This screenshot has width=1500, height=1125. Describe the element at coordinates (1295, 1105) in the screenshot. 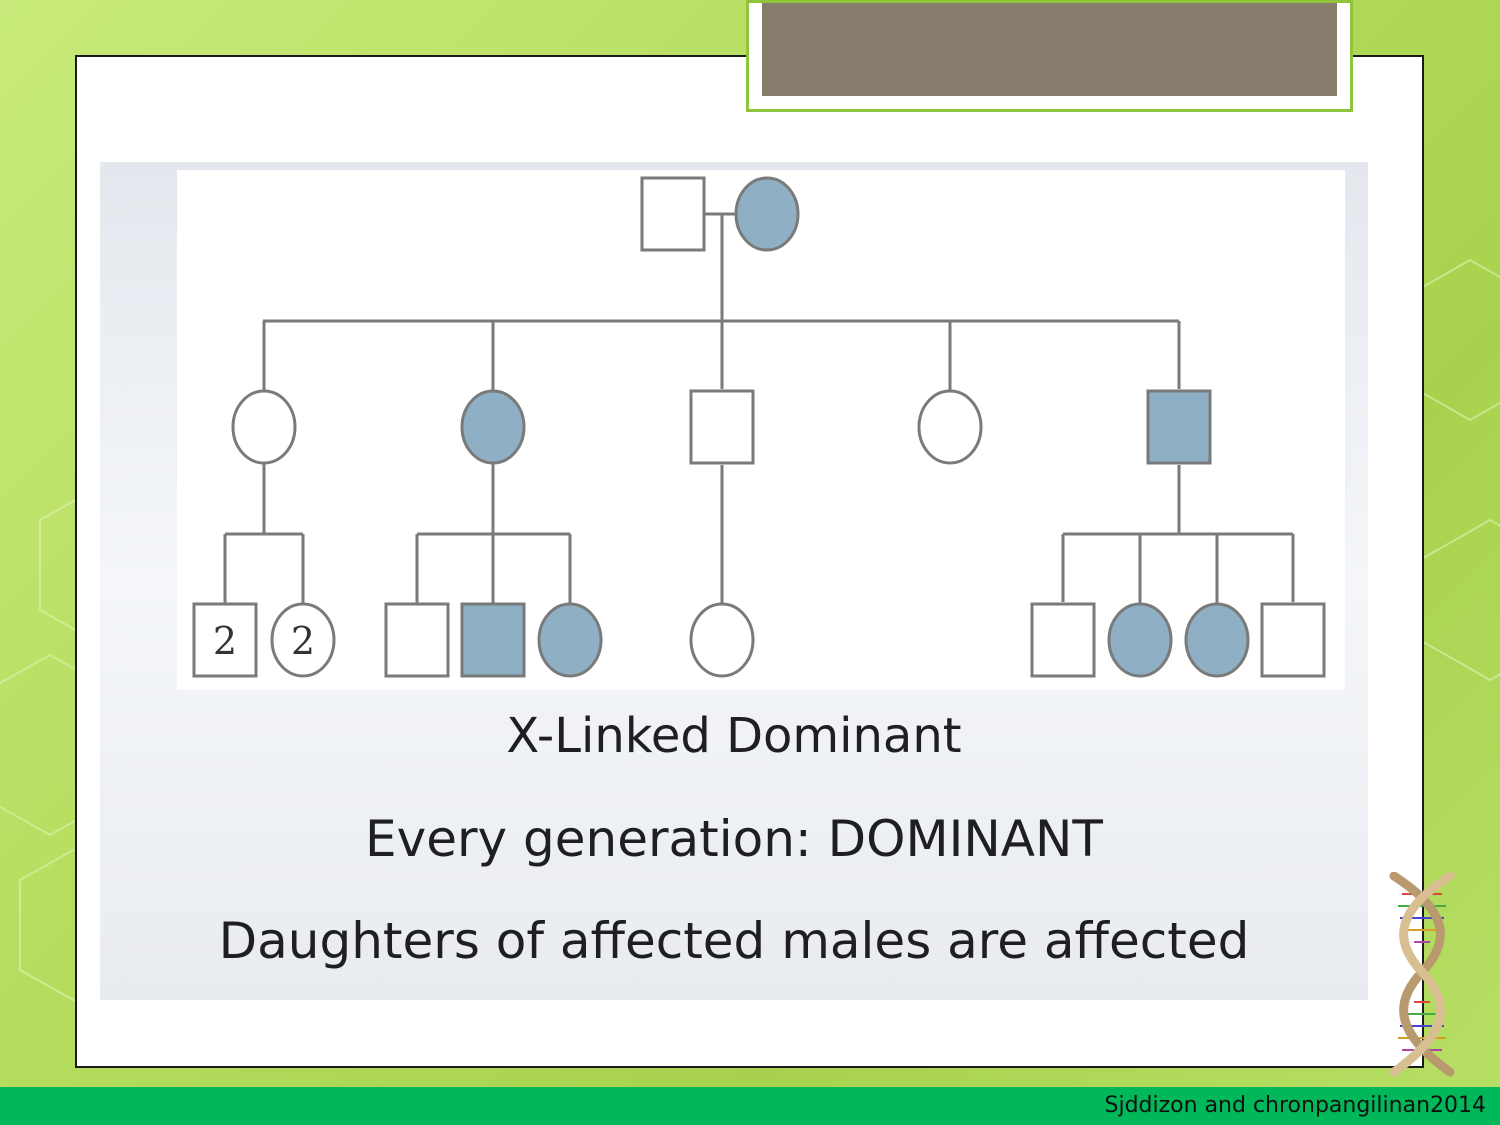

I see `footer-credit: Sjddizon and chronpangilinan2014` at that location.